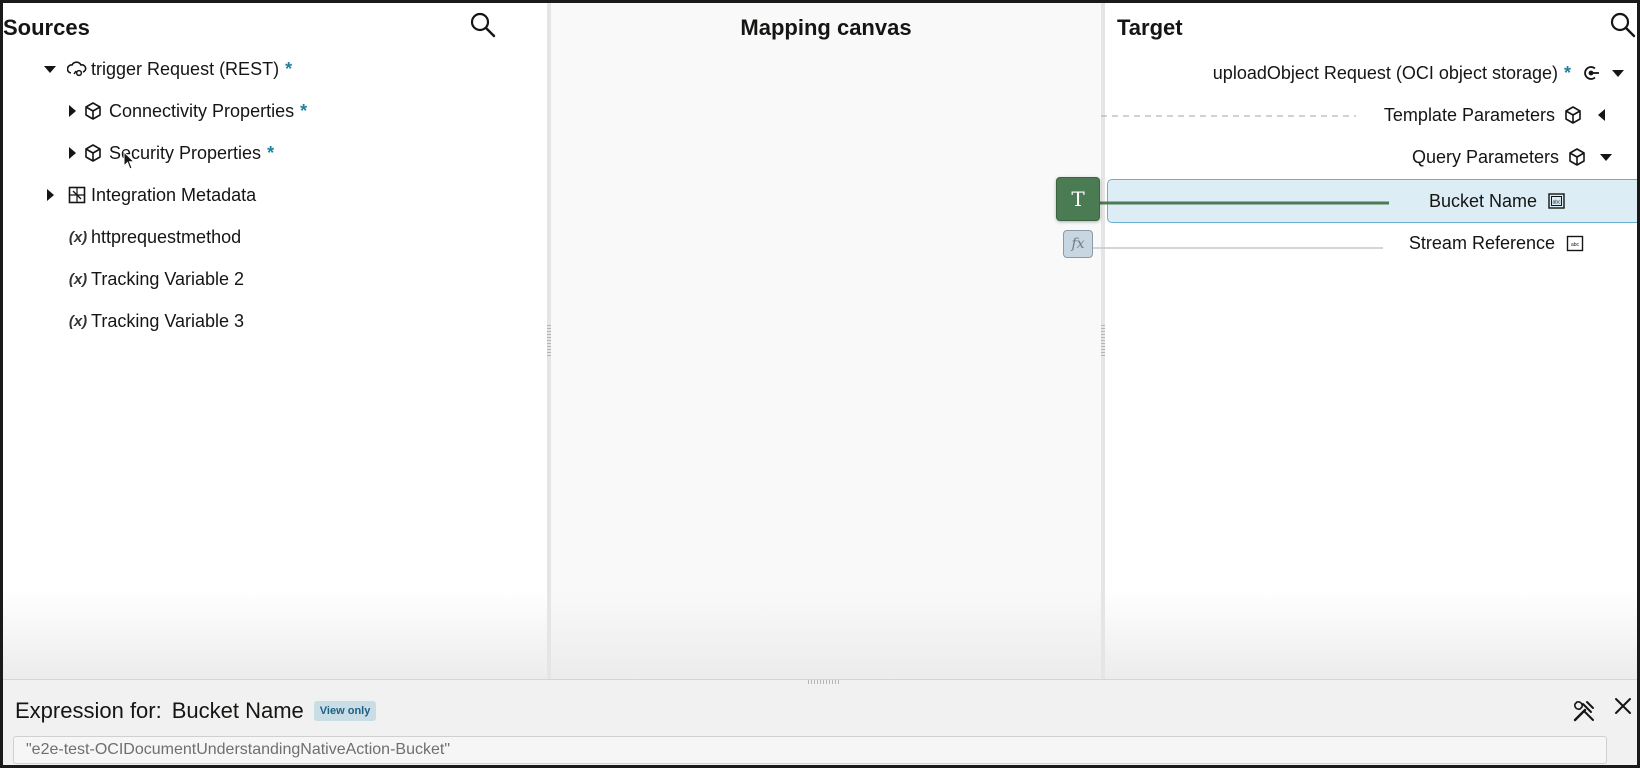 The height and width of the screenshot is (768, 1640). I want to click on source-item-label: httprequestmethod, so click(166, 236).